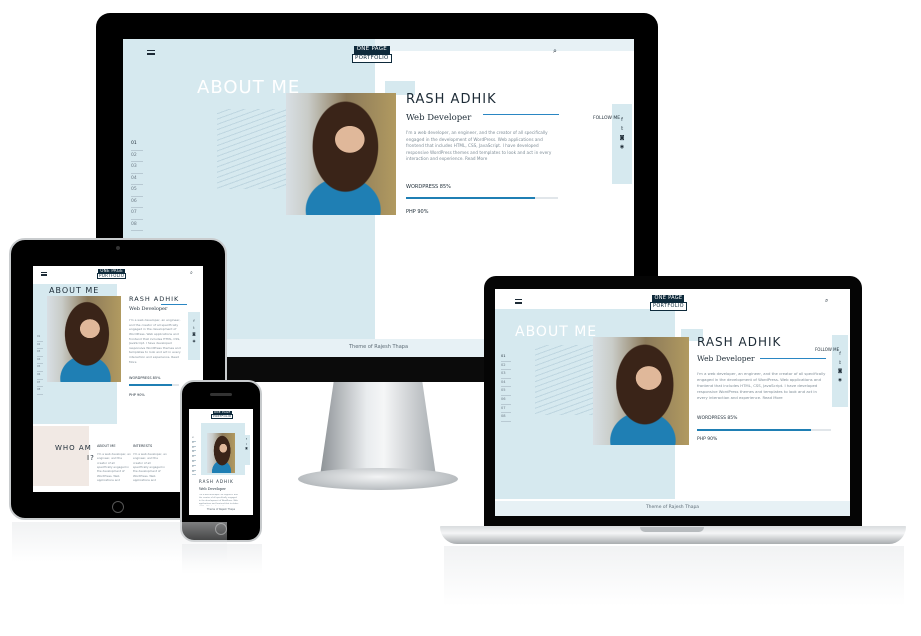 The width and height of the screenshot is (921, 636). What do you see at coordinates (74, 290) in the screenshot?
I see `about-ghost-title: ABOUT ME` at bounding box center [74, 290].